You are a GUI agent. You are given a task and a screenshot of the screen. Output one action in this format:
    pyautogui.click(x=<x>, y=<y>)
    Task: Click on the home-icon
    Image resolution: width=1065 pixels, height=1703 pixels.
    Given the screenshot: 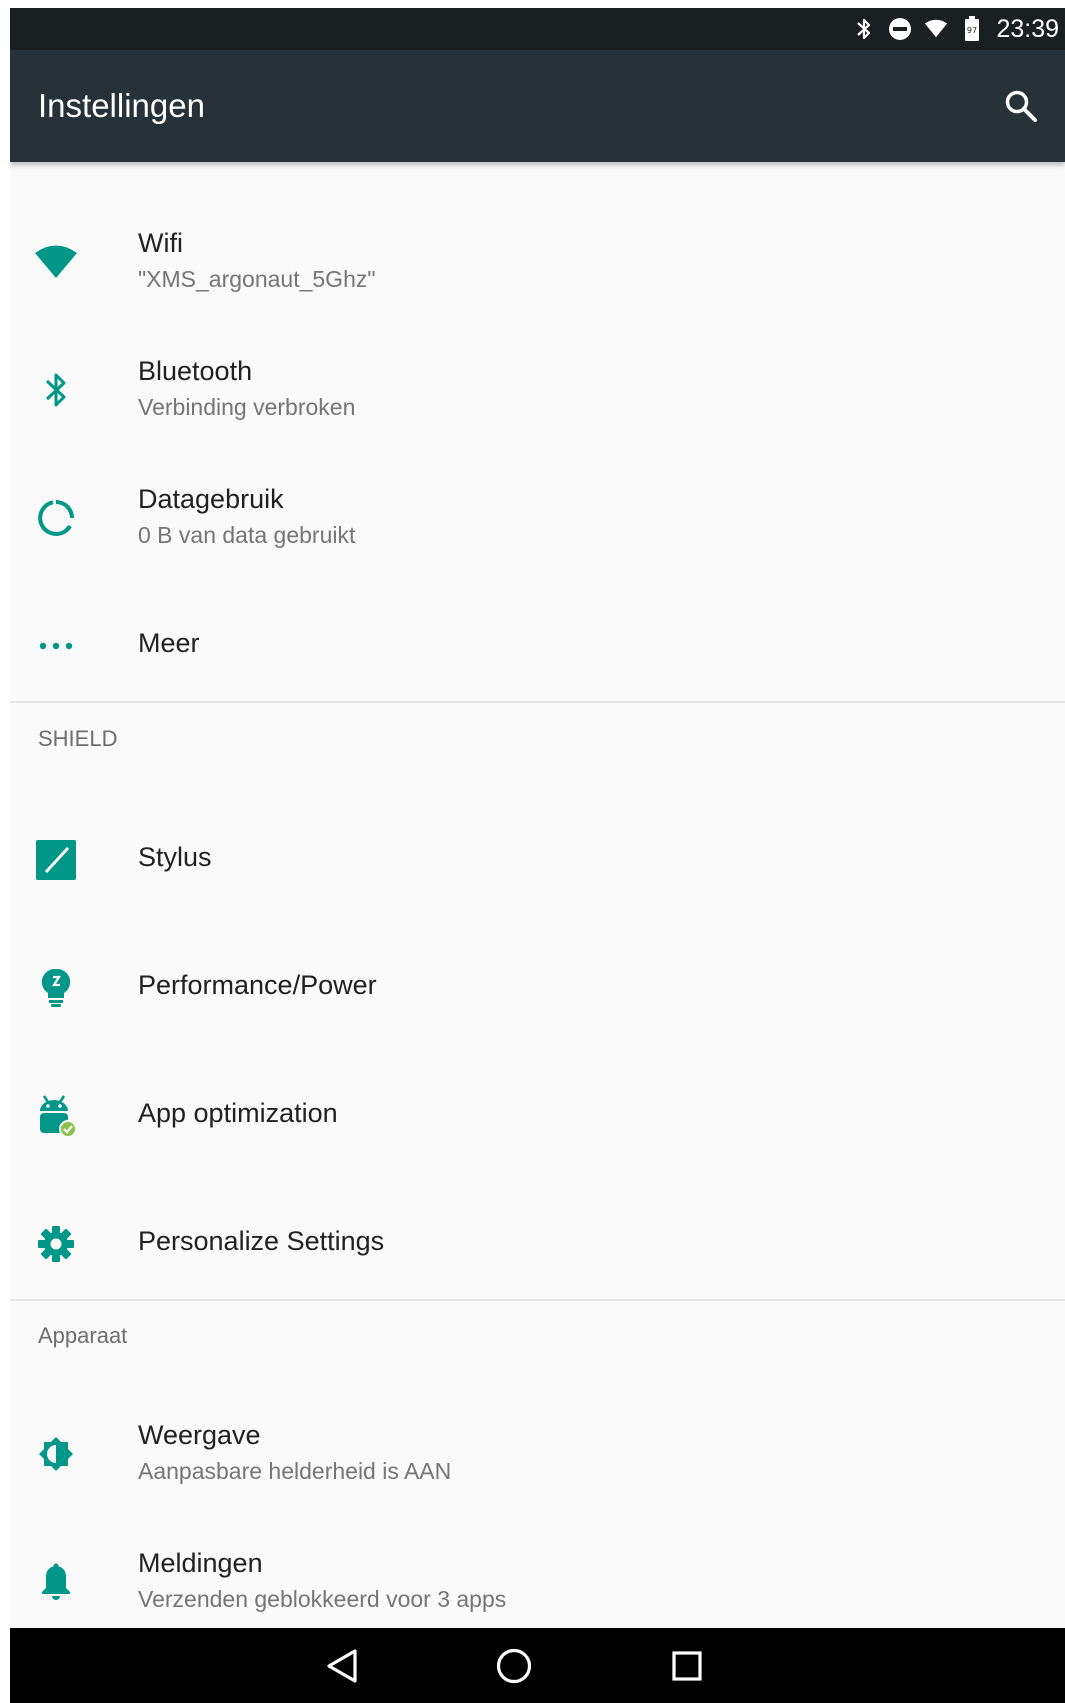 What is the action you would take?
    pyautogui.click(x=514, y=1666)
    